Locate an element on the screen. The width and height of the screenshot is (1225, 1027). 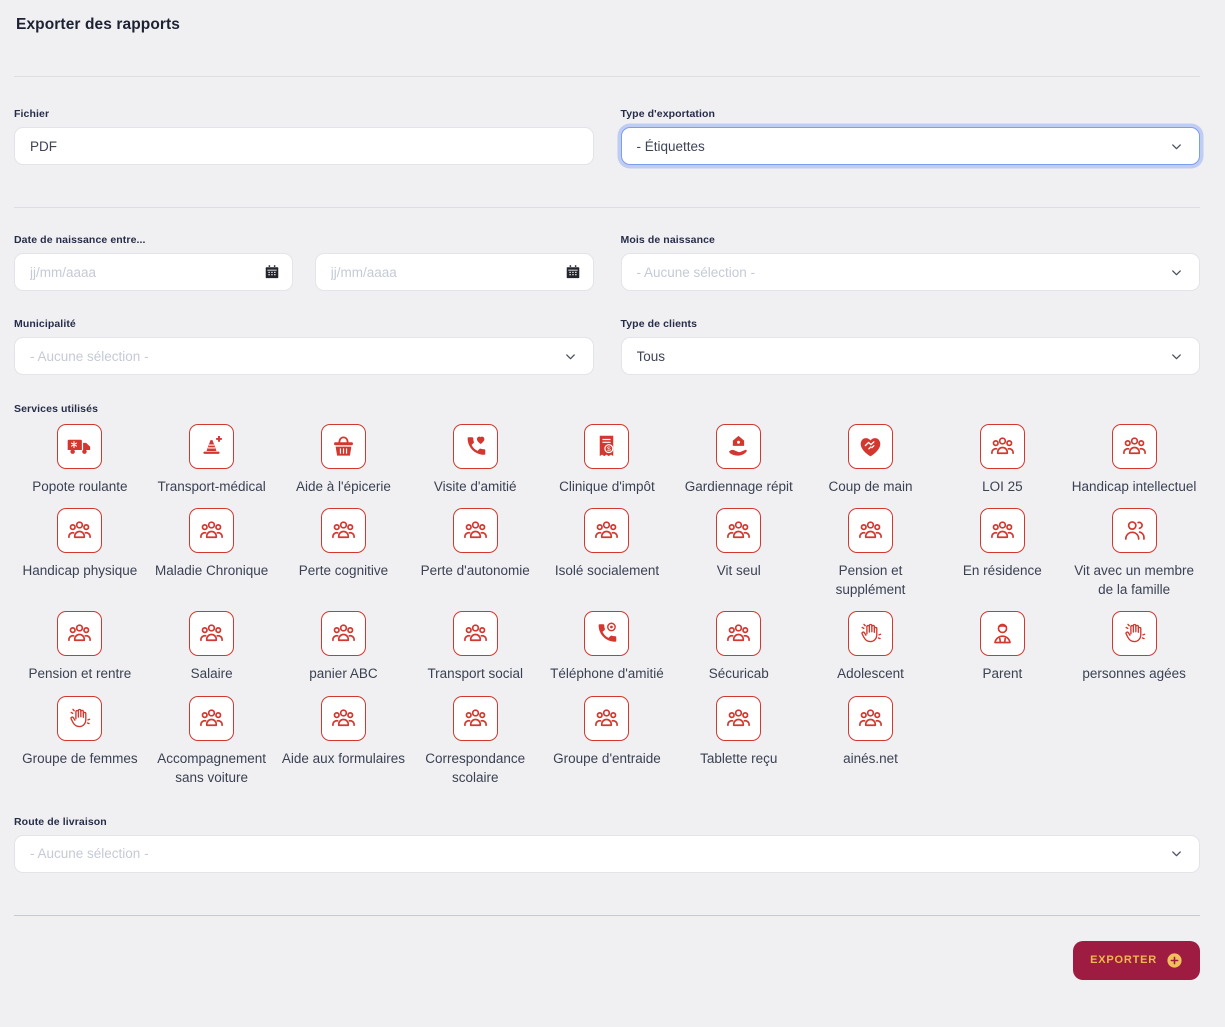
service-item: Groupe d'entraide is located at coordinates (607, 731).